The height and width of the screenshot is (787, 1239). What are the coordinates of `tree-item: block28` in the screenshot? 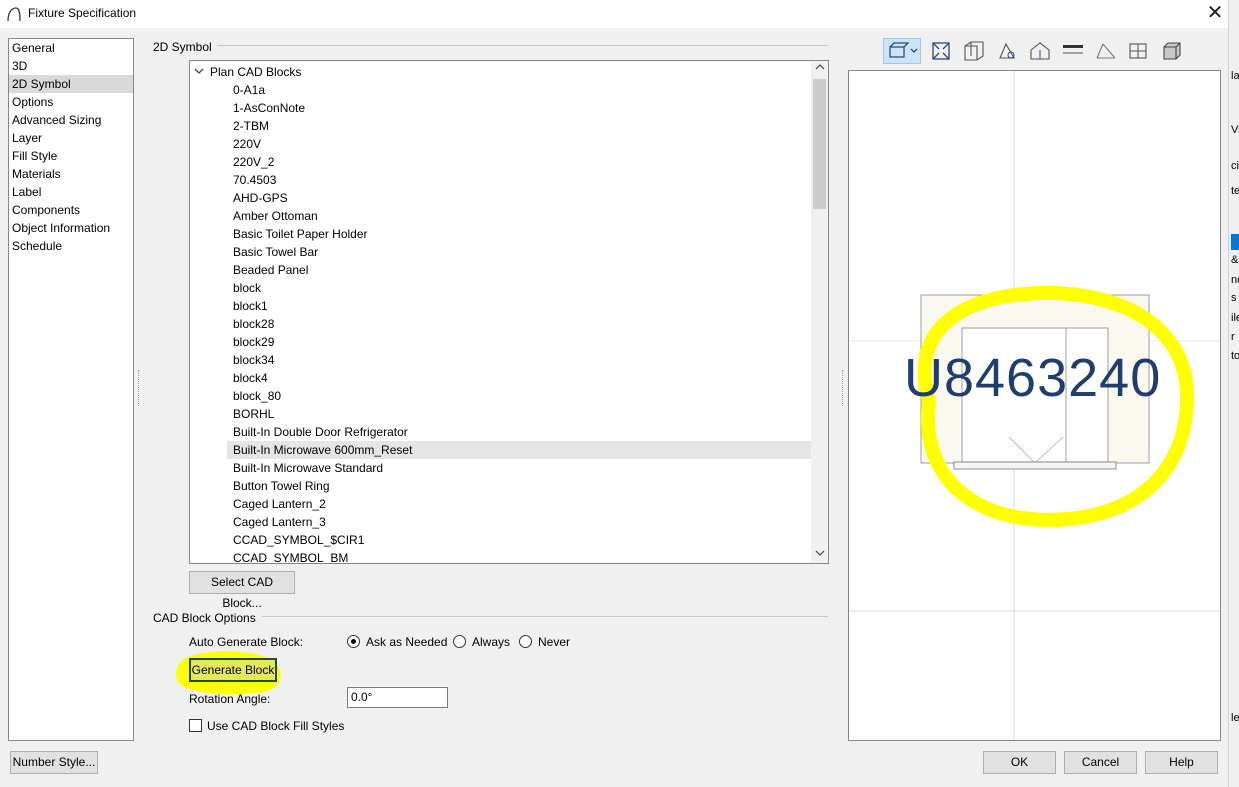 It's located at (521, 324).